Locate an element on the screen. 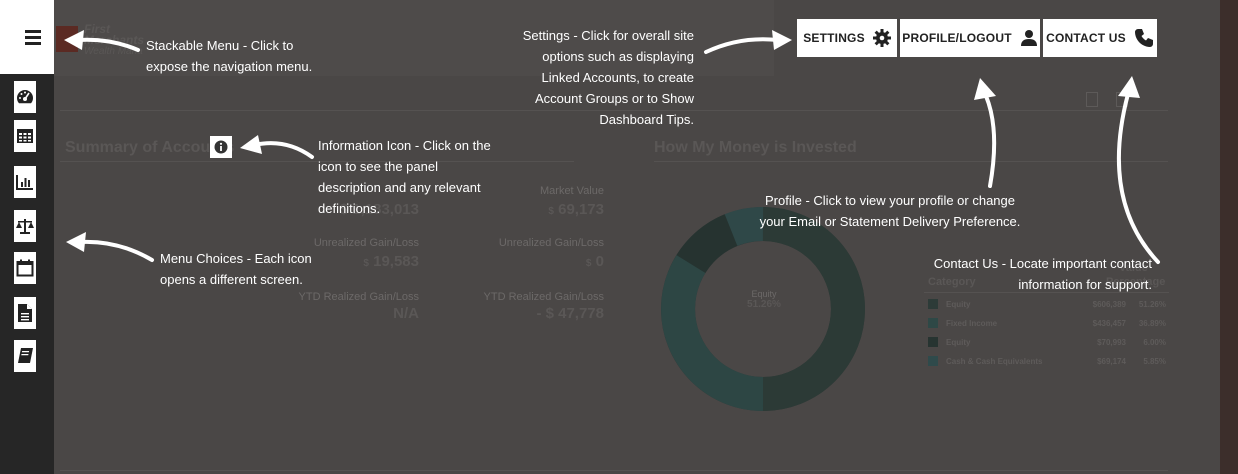 This screenshot has height=474, width=1238. bar-chart-icon-svg is located at coordinates (24, 182).